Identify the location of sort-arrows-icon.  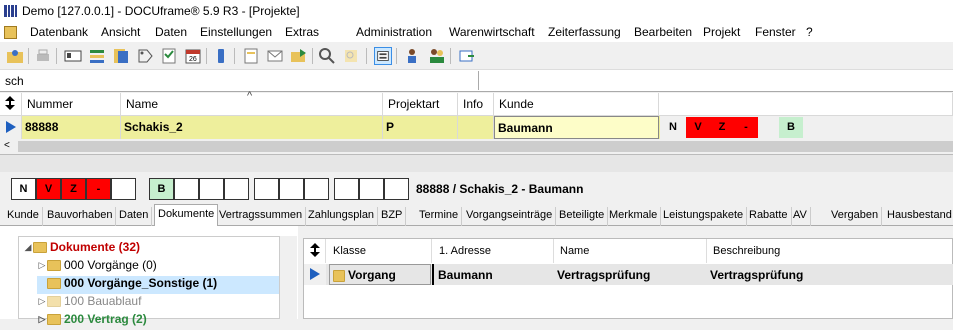
(315, 250).